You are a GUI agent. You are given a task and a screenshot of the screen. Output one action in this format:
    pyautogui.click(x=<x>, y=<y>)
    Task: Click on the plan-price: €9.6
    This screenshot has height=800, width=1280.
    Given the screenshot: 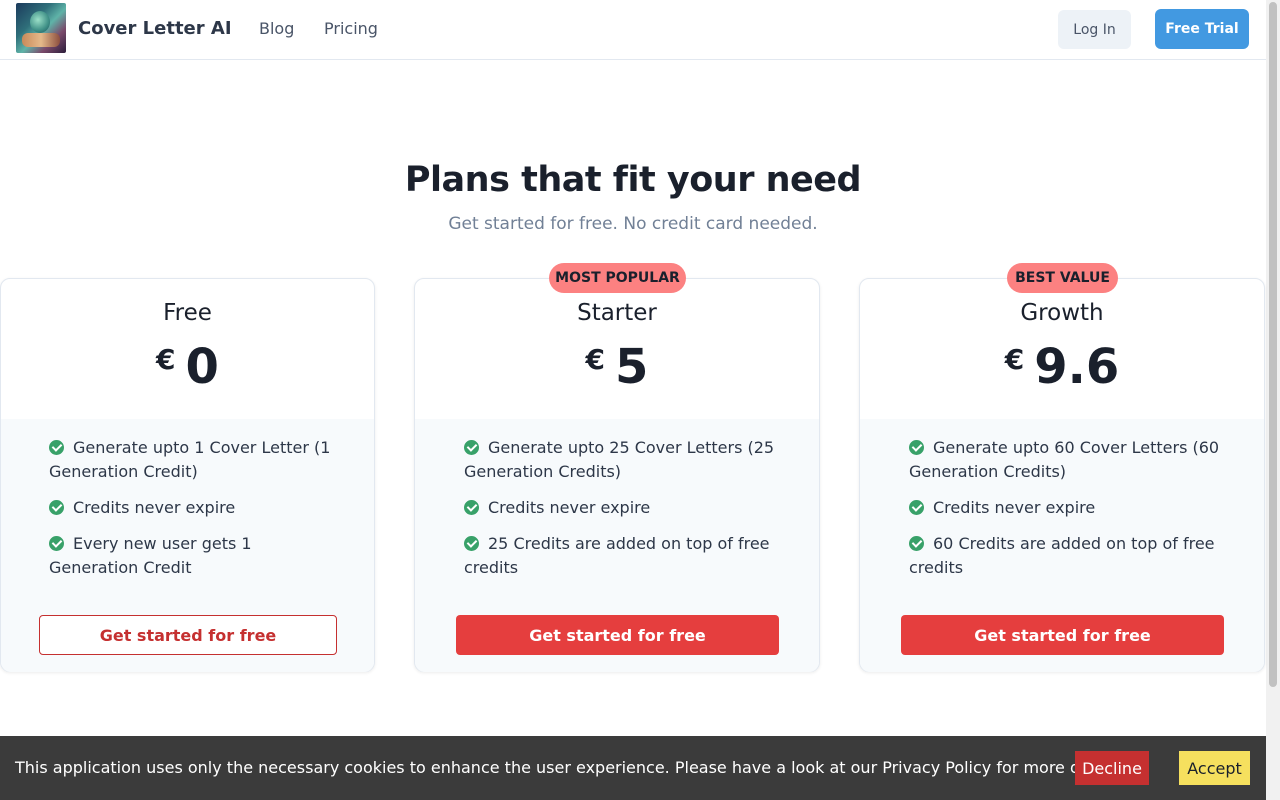 What is the action you would take?
    pyautogui.click(x=1062, y=367)
    